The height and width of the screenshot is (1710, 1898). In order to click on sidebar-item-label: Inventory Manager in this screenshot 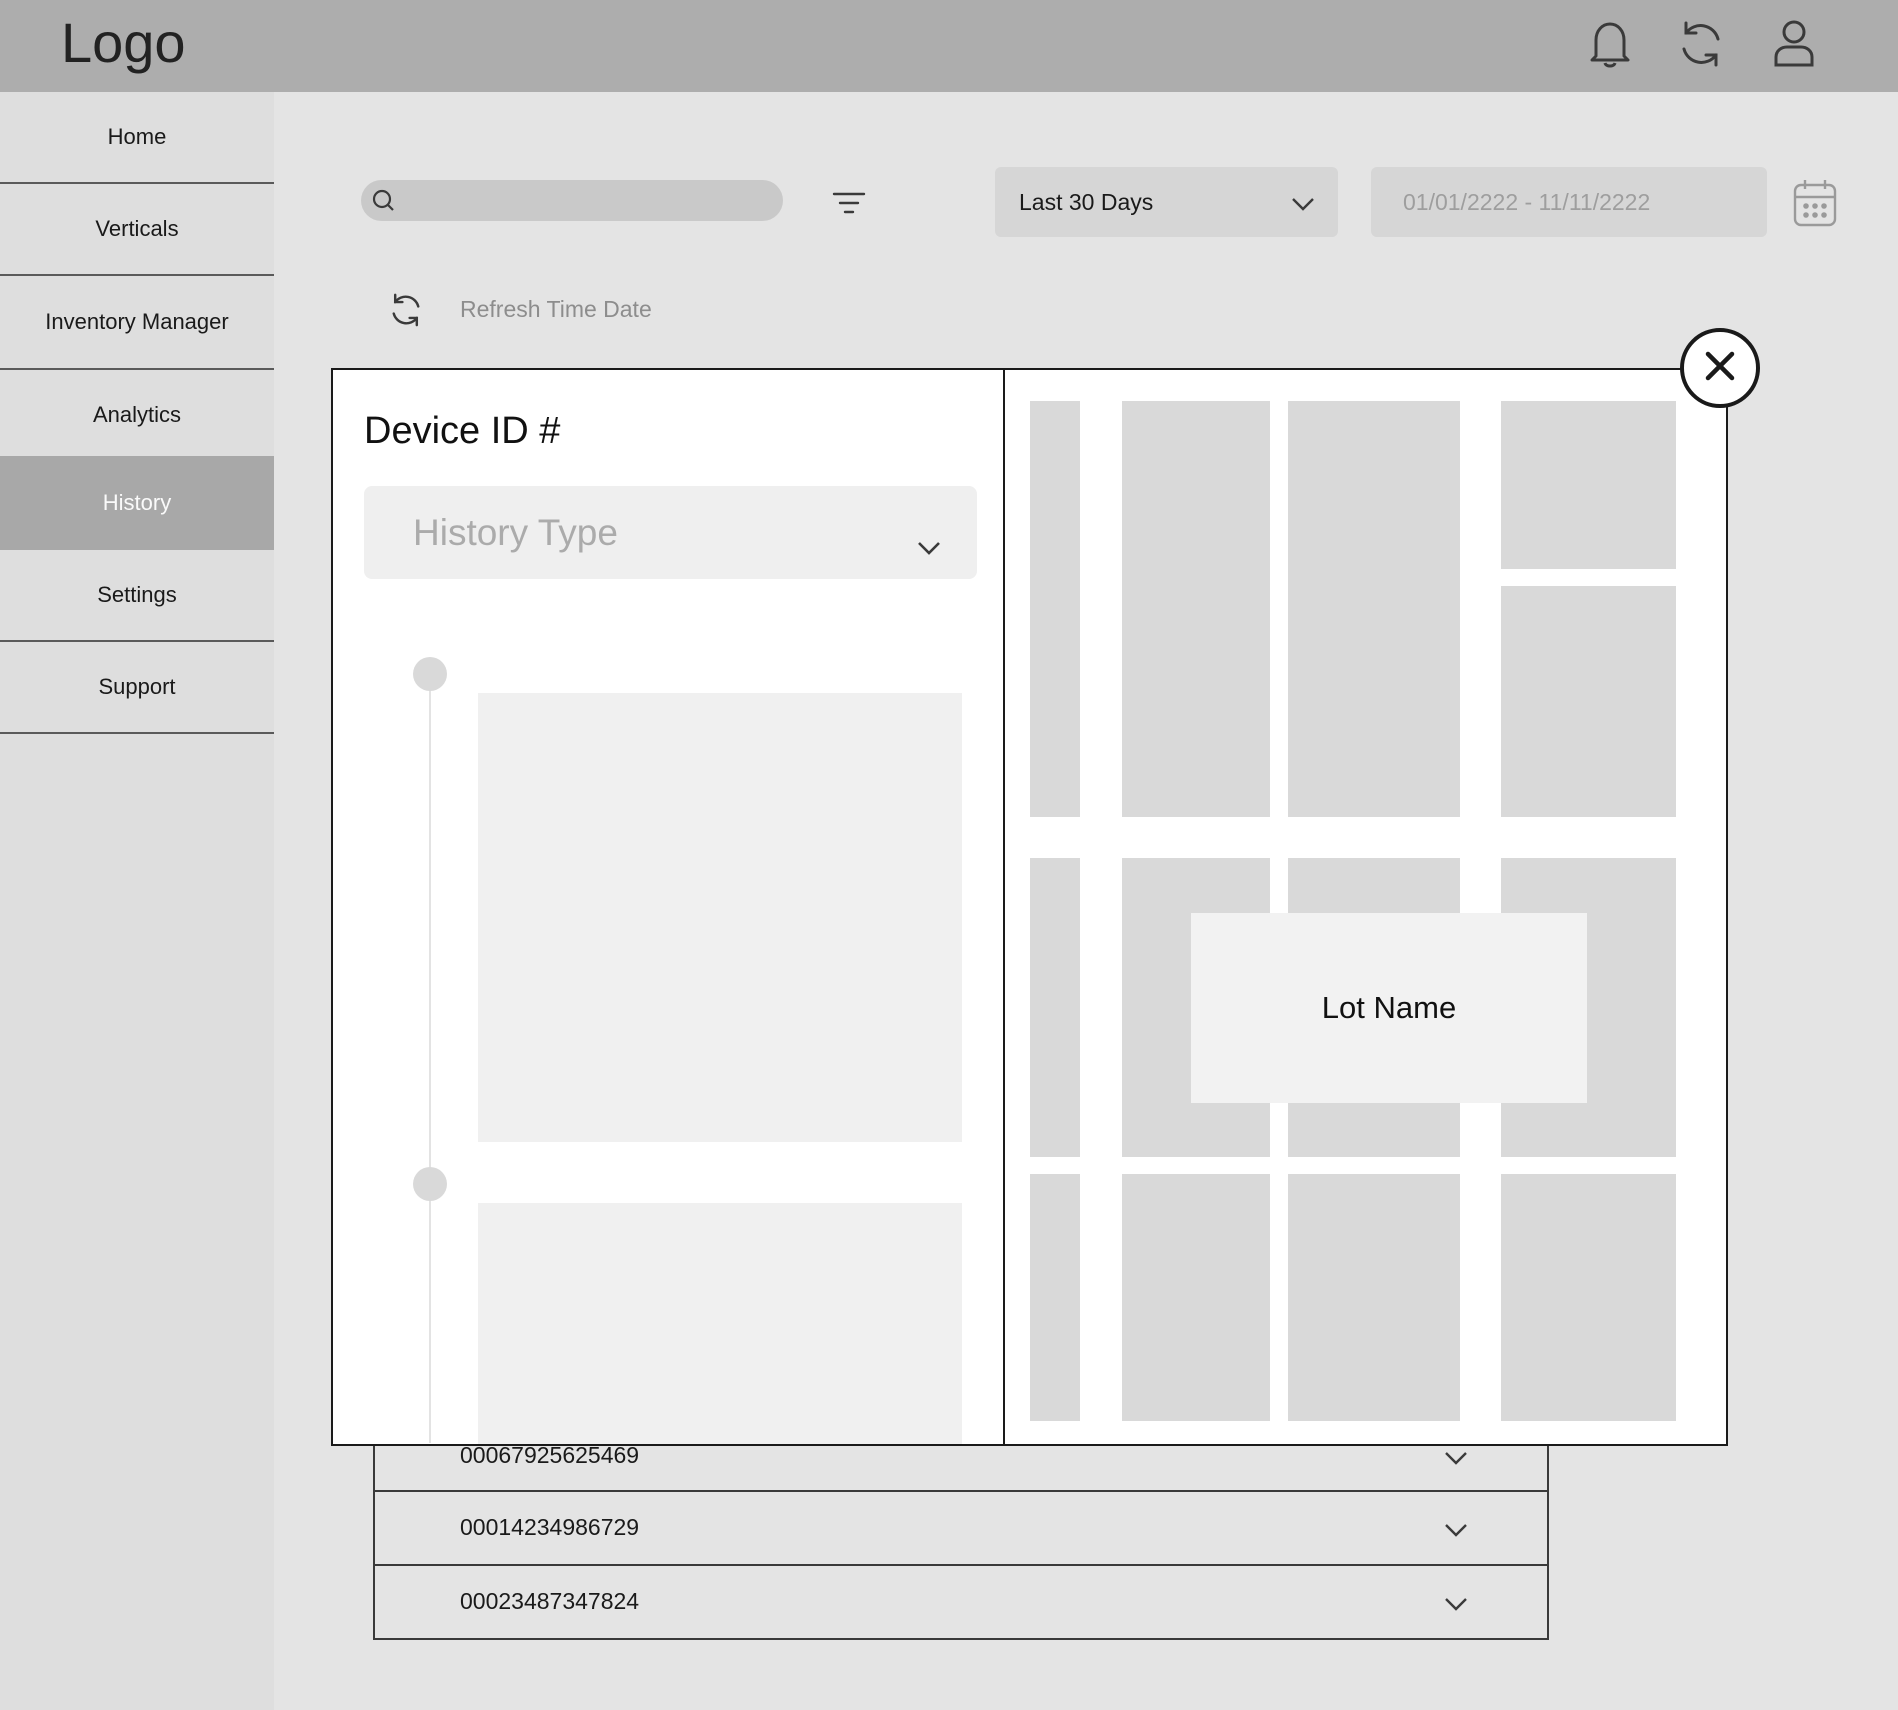, I will do `click(137, 321)`.